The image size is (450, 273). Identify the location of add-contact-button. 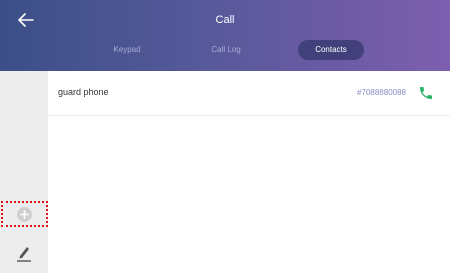
(24, 214).